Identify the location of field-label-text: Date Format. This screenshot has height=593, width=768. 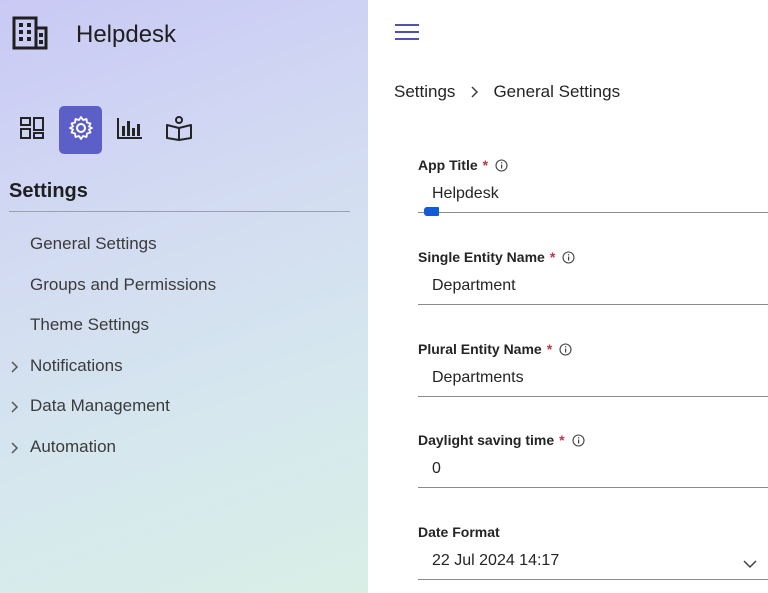
(459, 532).